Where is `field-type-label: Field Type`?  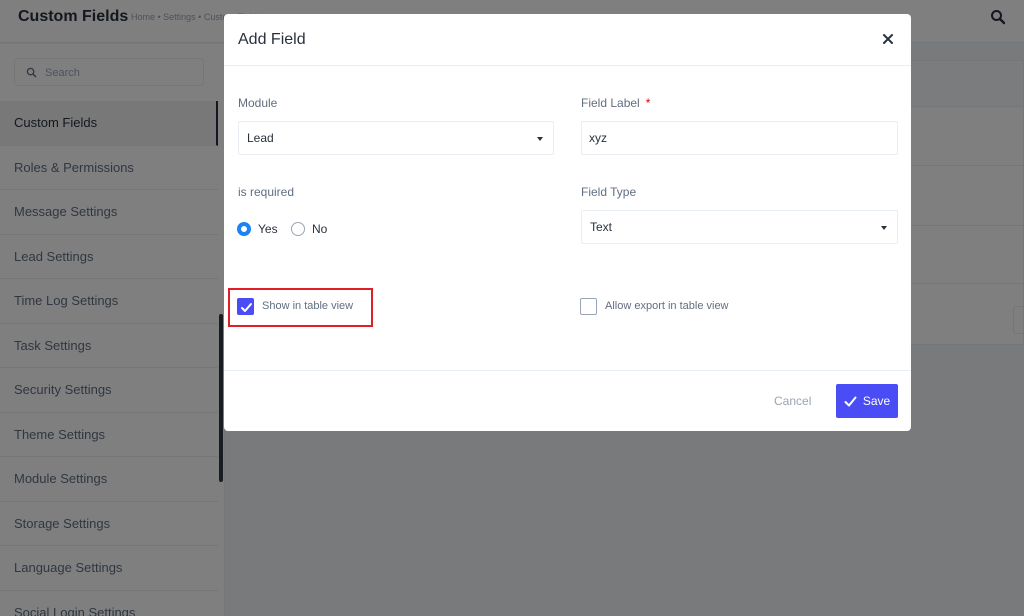 field-type-label: Field Type is located at coordinates (609, 192).